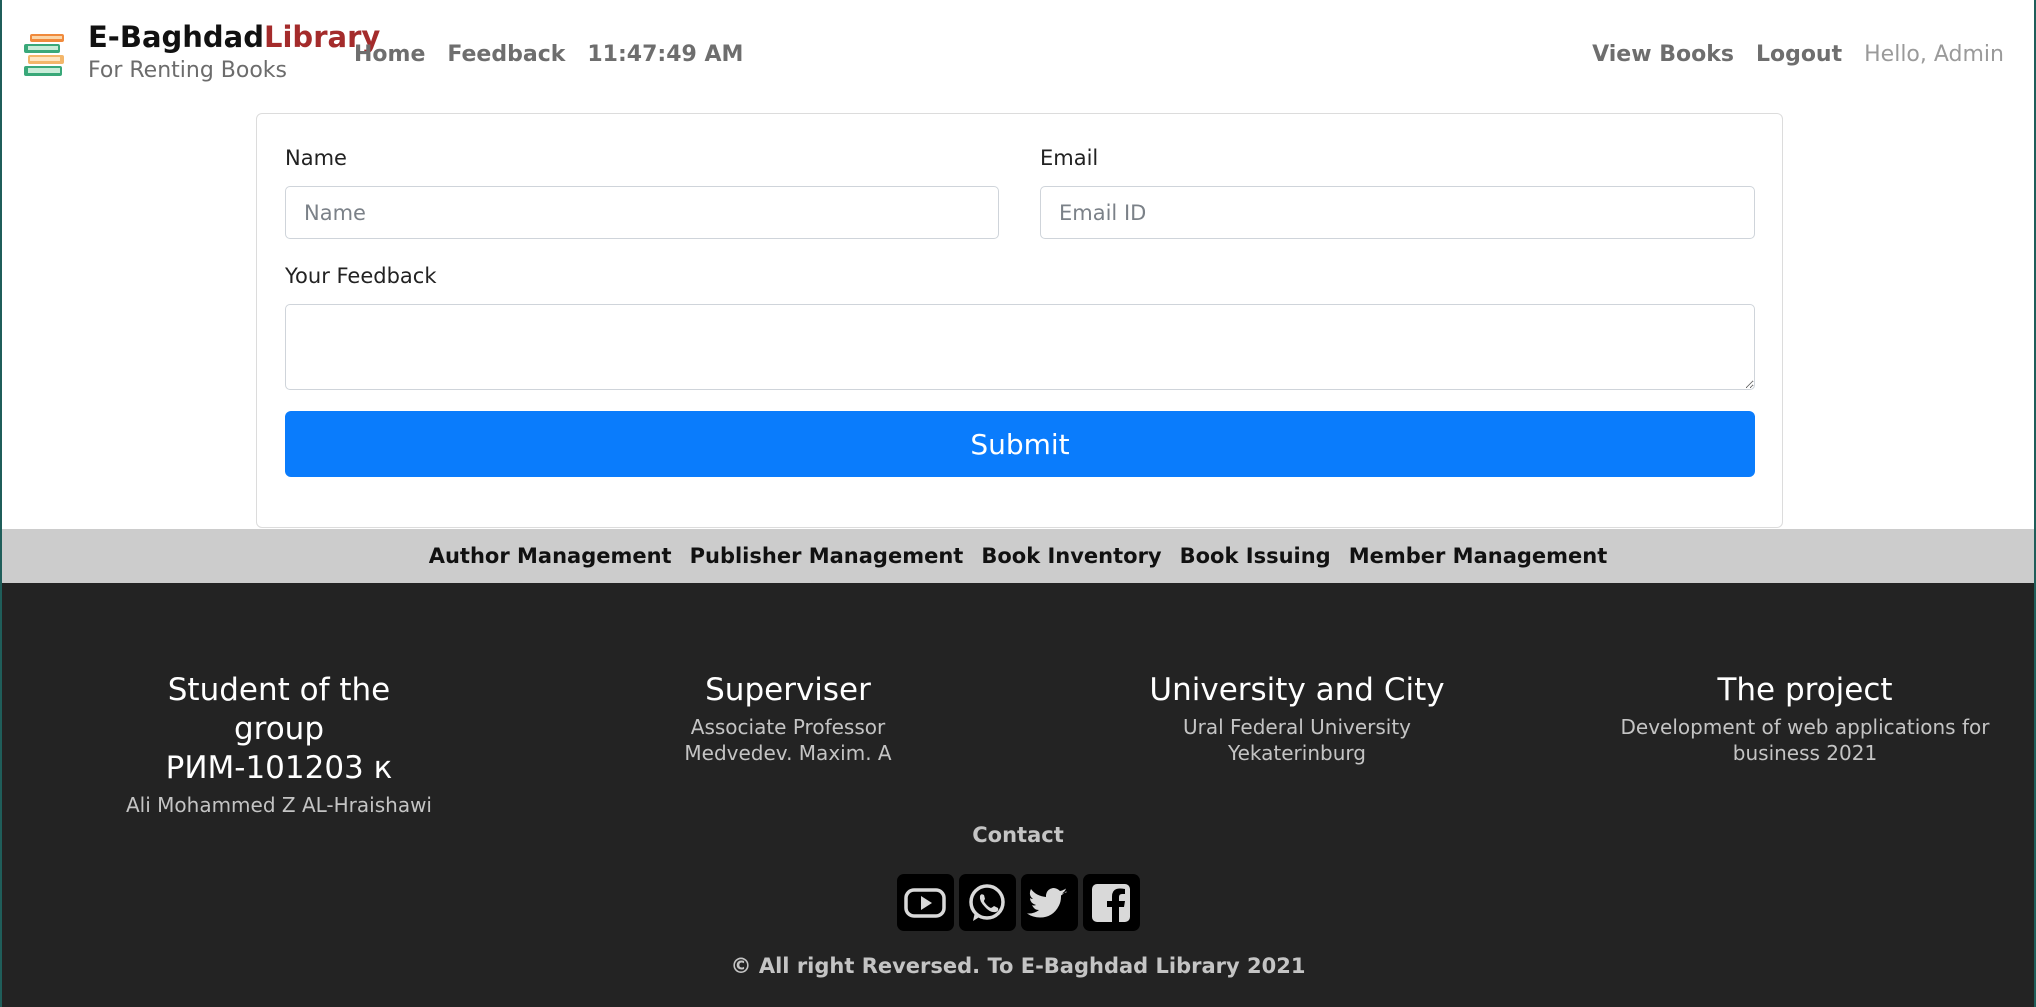 This screenshot has width=2036, height=1007. What do you see at coordinates (176, 37) in the screenshot?
I see `brand-name-main: E-Baghdad` at bounding box center [176, 37].